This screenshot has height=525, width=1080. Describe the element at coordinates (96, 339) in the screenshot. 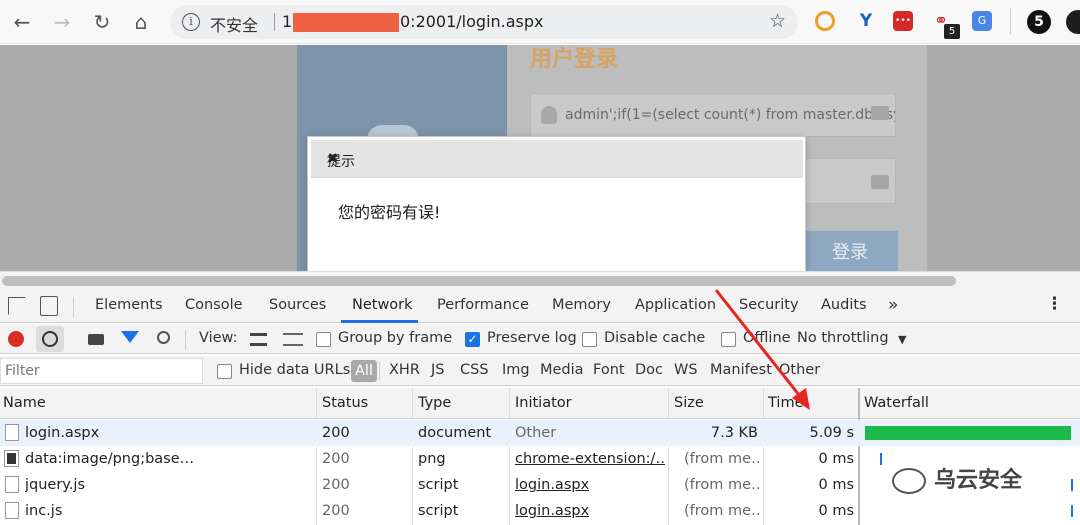

I see `capture-screenshots-icon` at that location.